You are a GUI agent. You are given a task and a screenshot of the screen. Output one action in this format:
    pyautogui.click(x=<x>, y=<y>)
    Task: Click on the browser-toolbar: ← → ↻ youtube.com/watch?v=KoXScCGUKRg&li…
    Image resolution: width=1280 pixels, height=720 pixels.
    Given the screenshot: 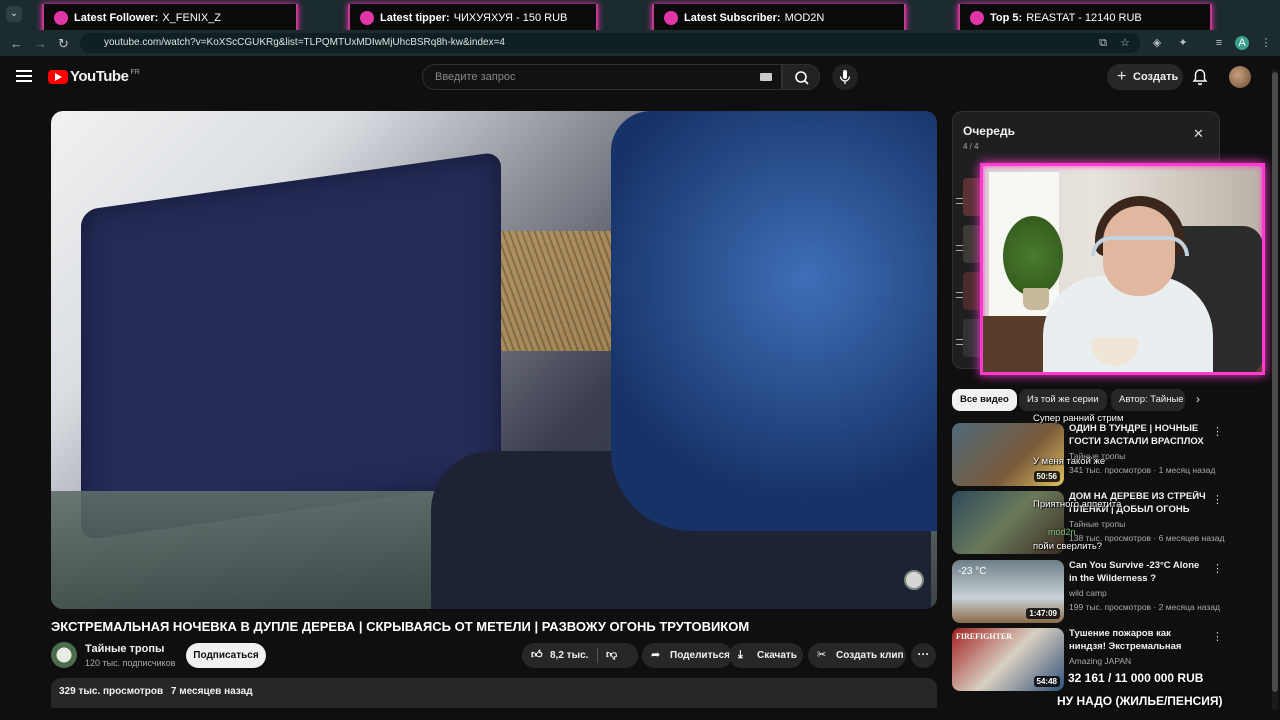 What is the action you would take?
    pyautogui.click(x=640, y=43)
    